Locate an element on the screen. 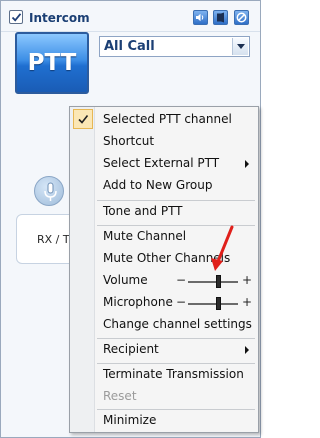  menu-item-selected-ptt-channel: Selected PTT channel is located at coordinates (164, 119).